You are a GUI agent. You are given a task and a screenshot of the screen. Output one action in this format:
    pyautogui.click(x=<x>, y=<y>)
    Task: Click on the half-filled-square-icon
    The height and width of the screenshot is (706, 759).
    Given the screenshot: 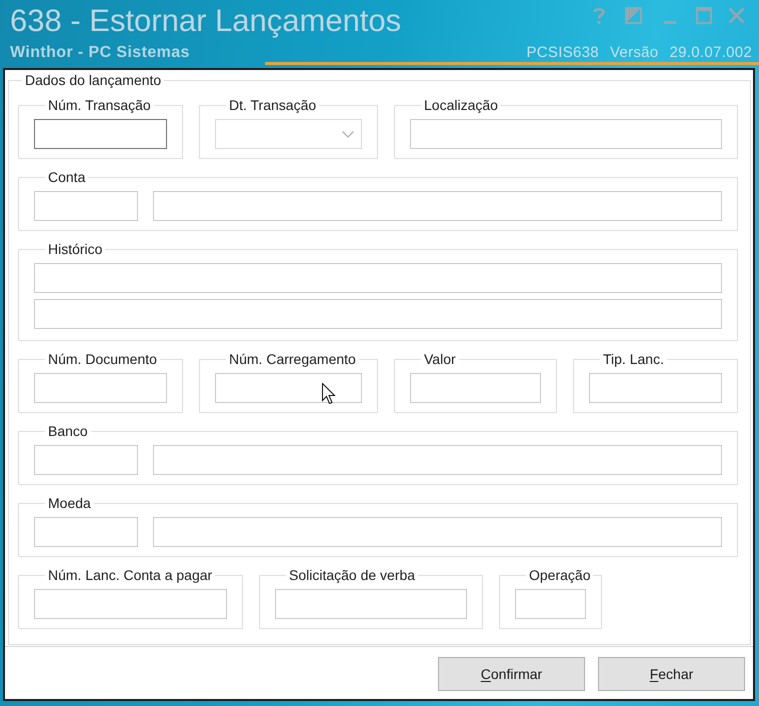 What is the action you would take?
    pyautogui.click(x=633, y=15)
    